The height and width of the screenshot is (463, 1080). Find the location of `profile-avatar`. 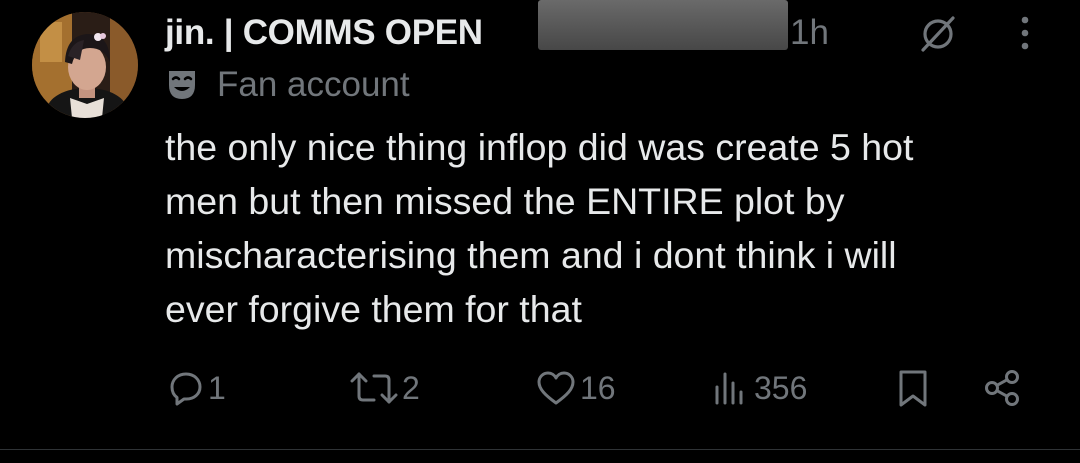

profile-avatar is located at coordinates (85, 65).